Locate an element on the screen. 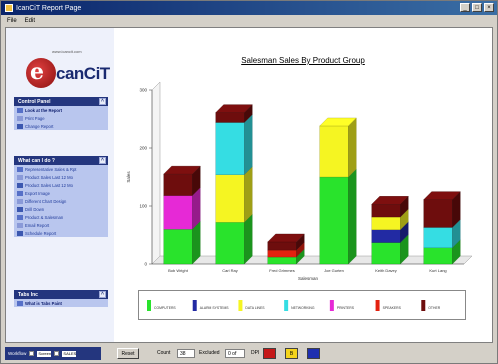 This screenshot has width=498, height=364. panel-header: Tabs Inc ˄ is located at coordinates (61, 294).